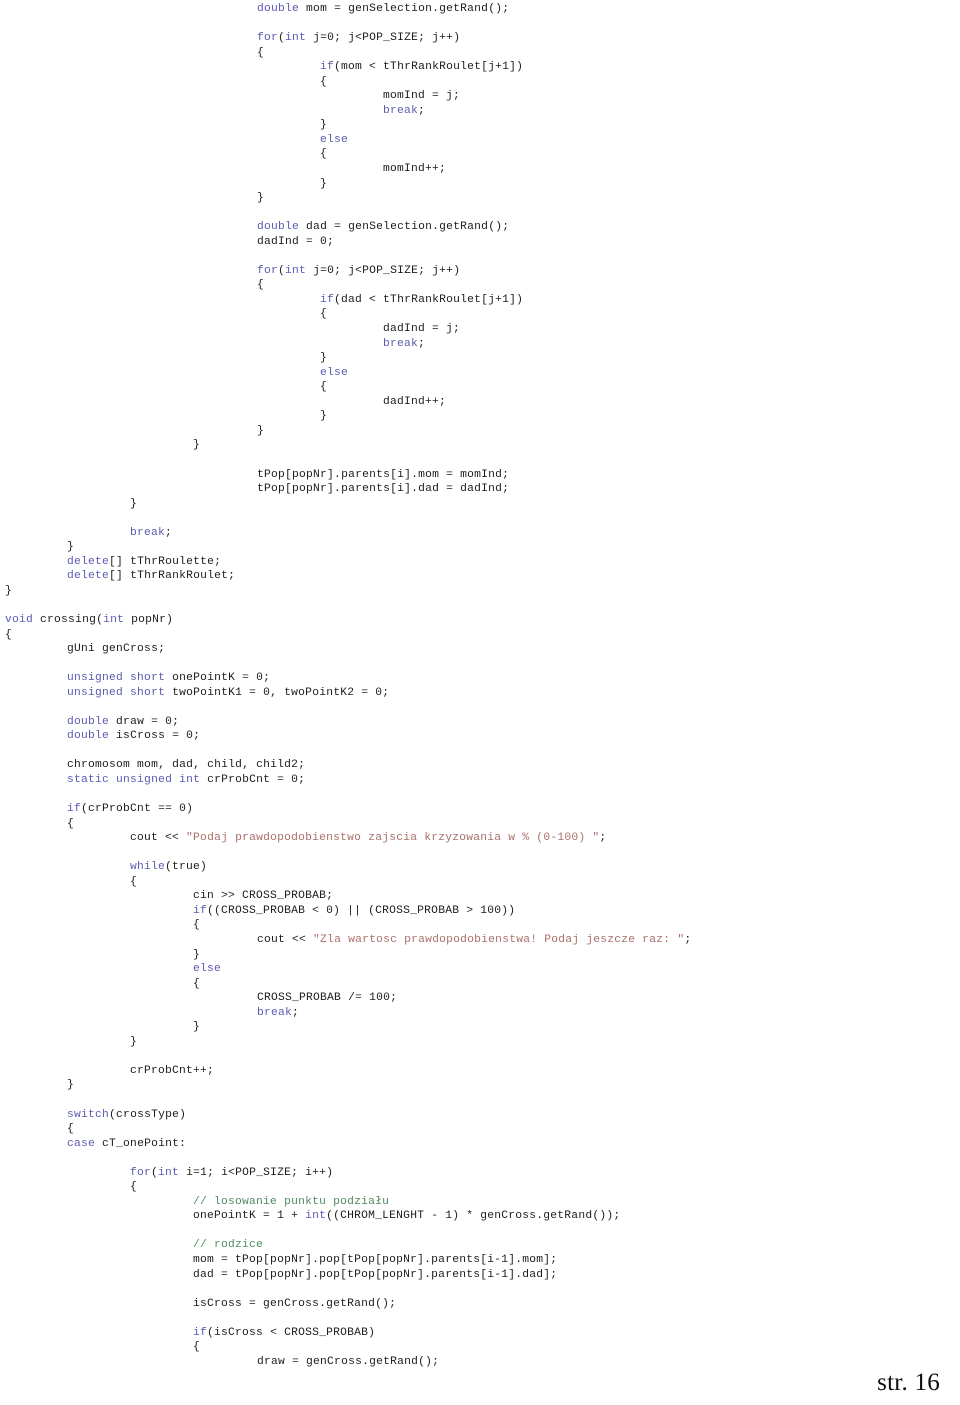 The width and height of the screenshot is (960, 1405). What do you see at coordinates (383, 489) in the screenshot?
I see `code-token-pln: tPop[popNr].parents[i].dad = dadInd;` at bounding box center [383, 489].